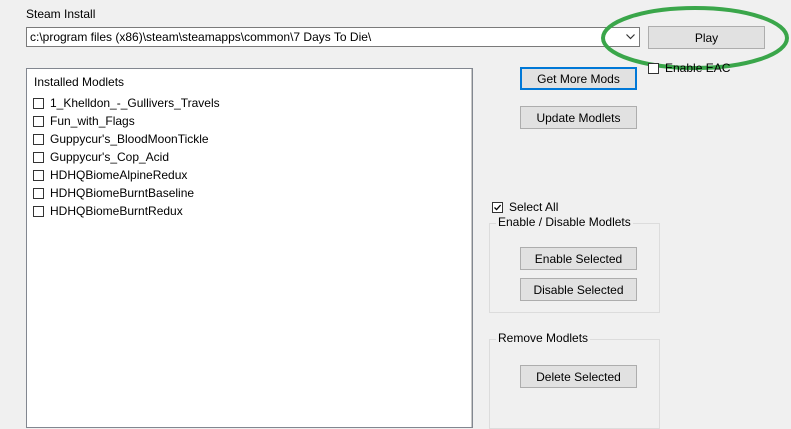  I want to click on enable-eac-box, so click(653, 68).